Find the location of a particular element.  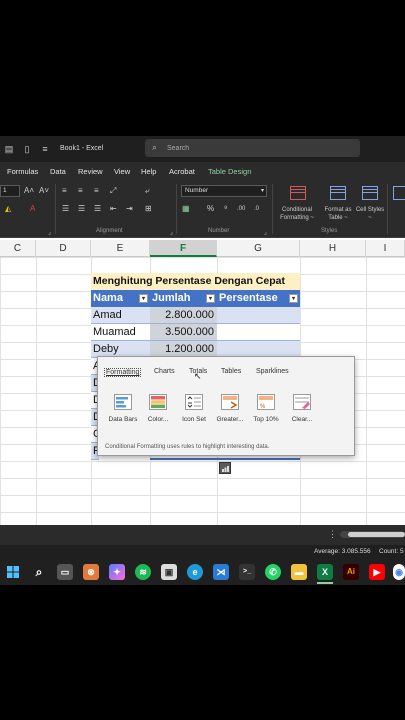

font-dialog-launcher-icon: ⌟ is located at coordinates (49, 233).